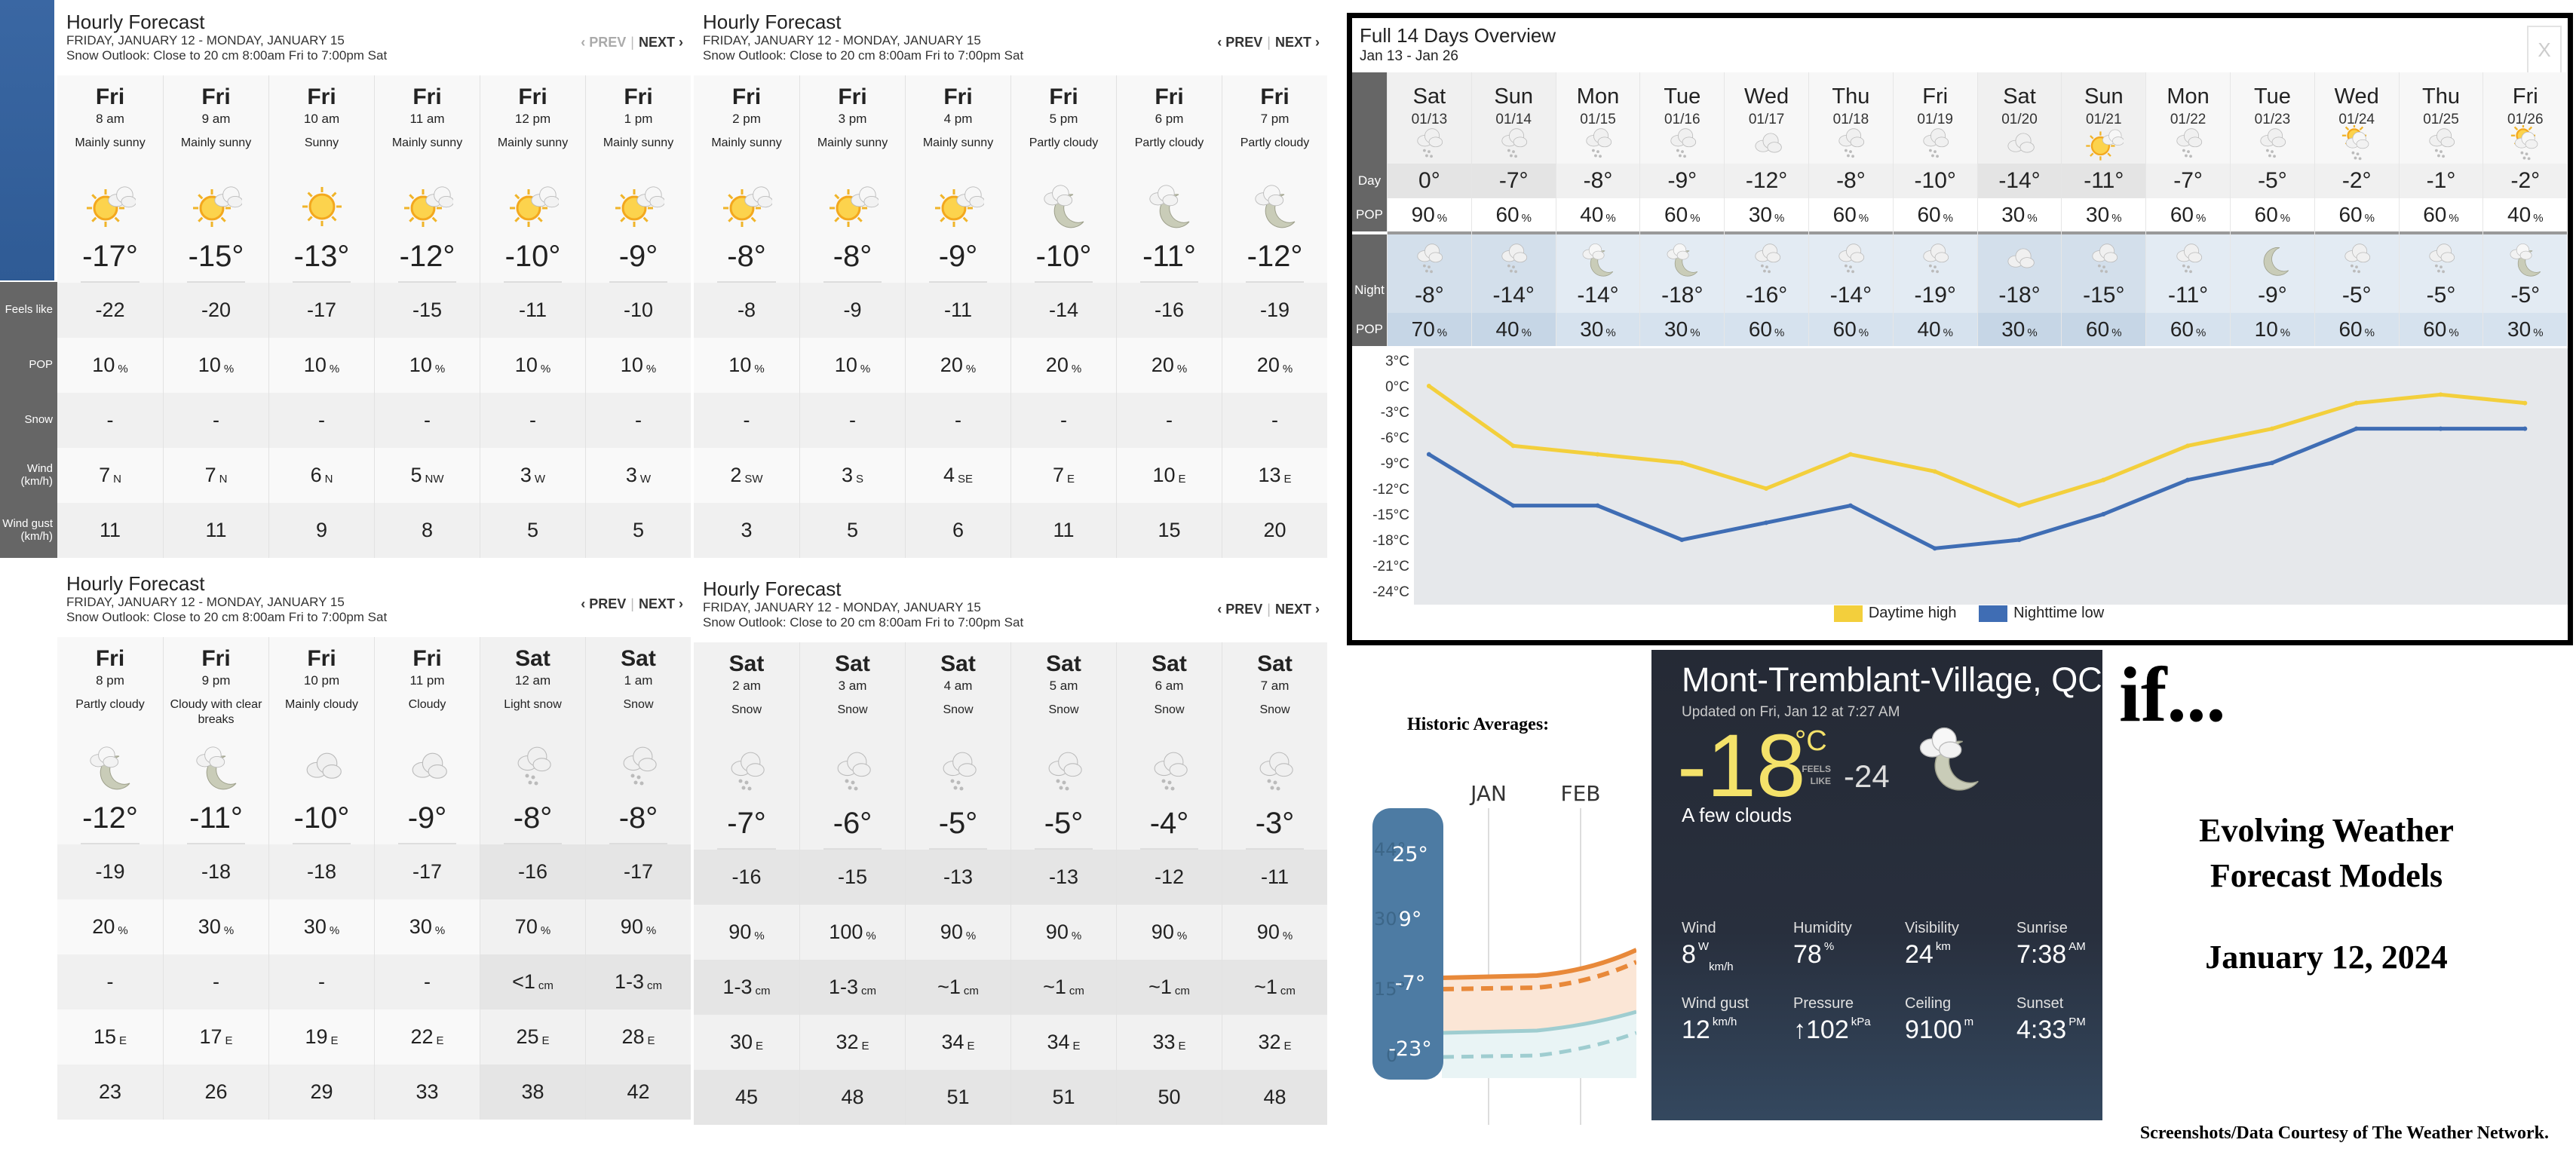 The width and height of the screenshot is (2576, 1155). I want to click on hour-time: 10 pm, so click(321, 680).